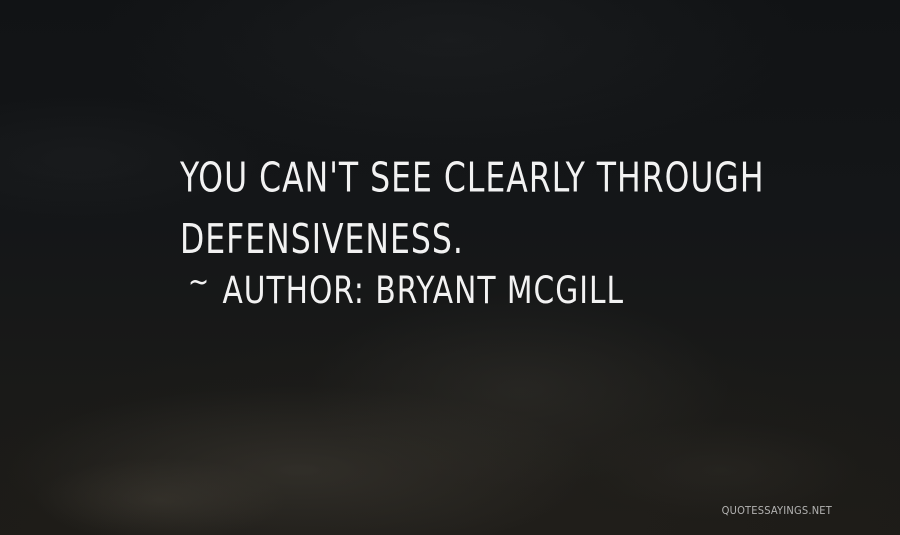  Describe the element at coordinates (500, 290) in the screenshot. I see `author-name: Bryant McGill` at that location.